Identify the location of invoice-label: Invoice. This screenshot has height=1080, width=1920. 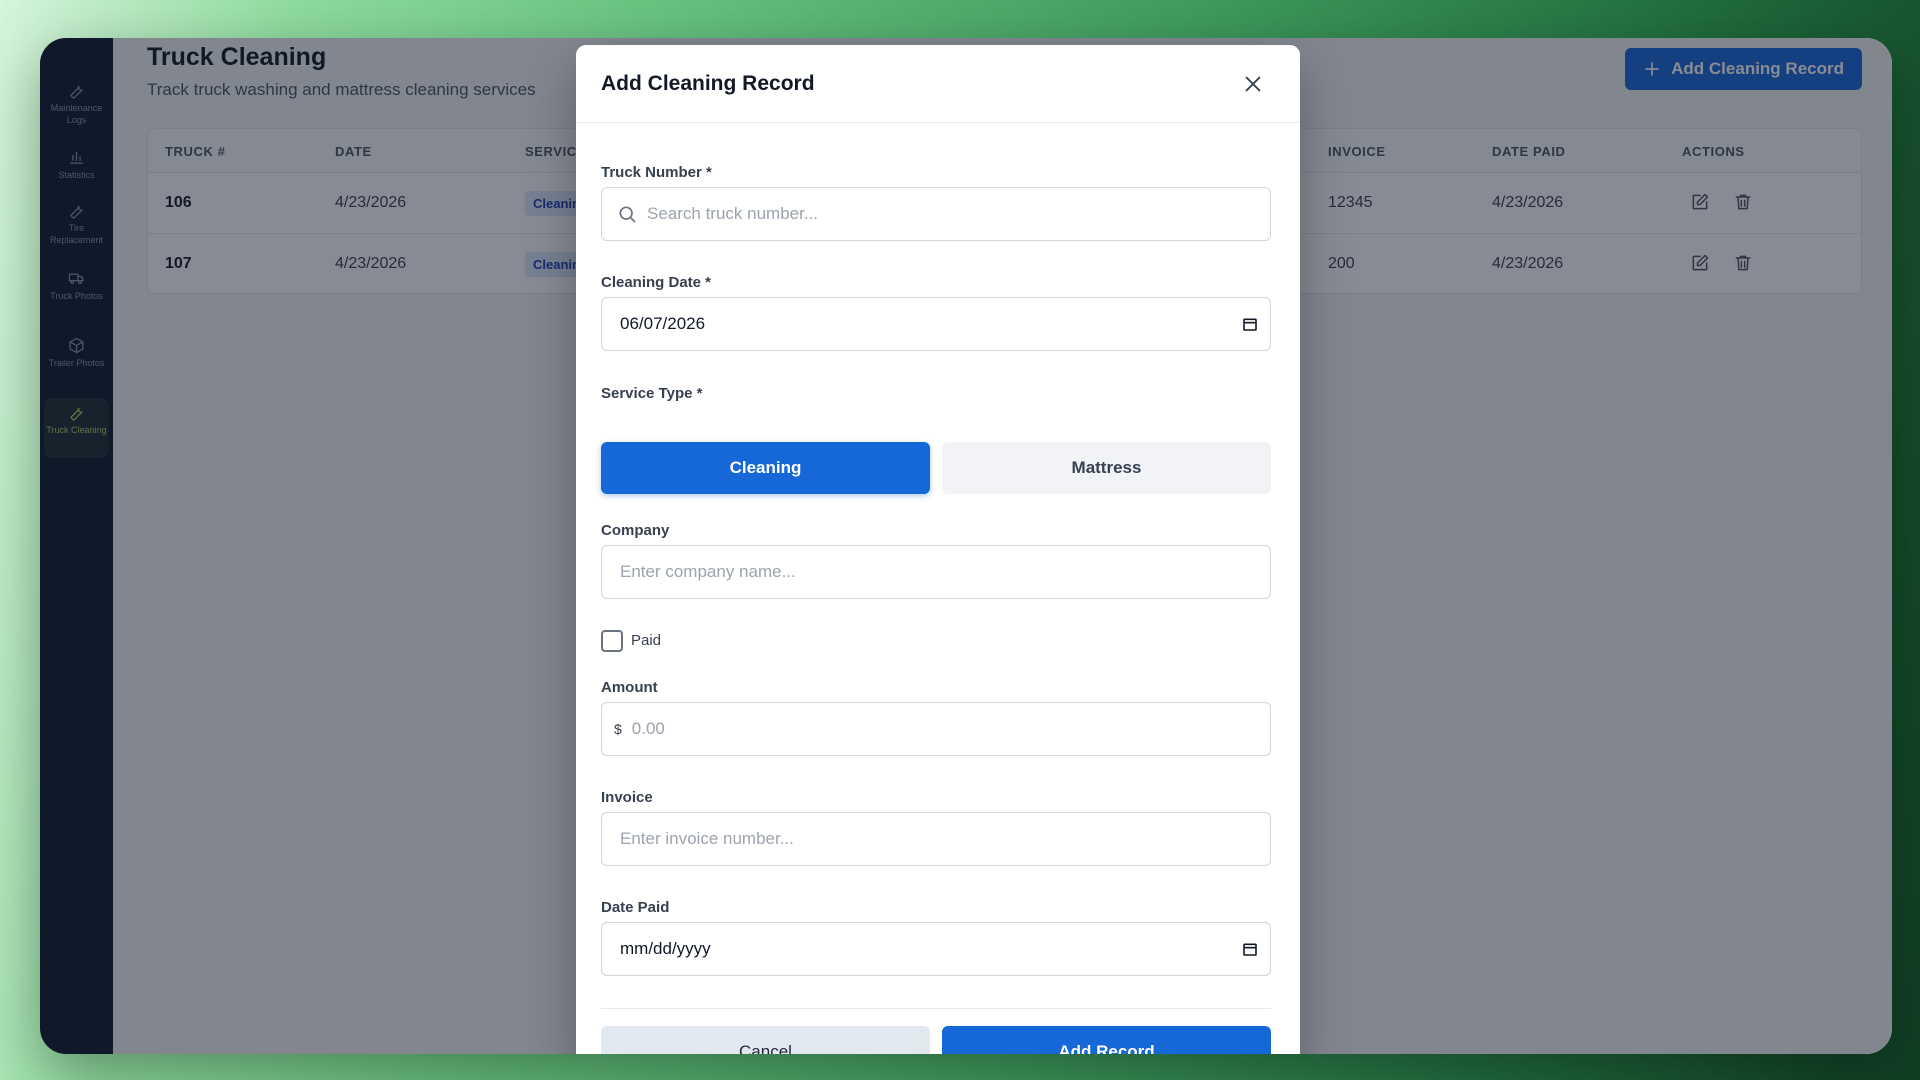
(627, 797).